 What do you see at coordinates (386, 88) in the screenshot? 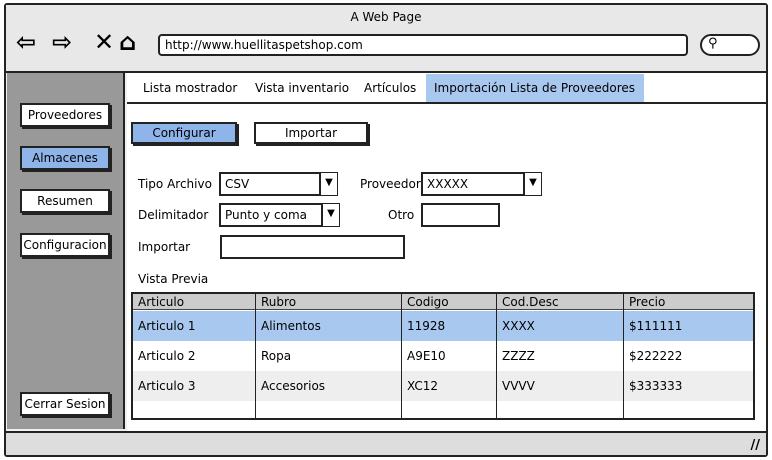
I see `tab-articulos: Artículos` at bounding box center [386, 88].